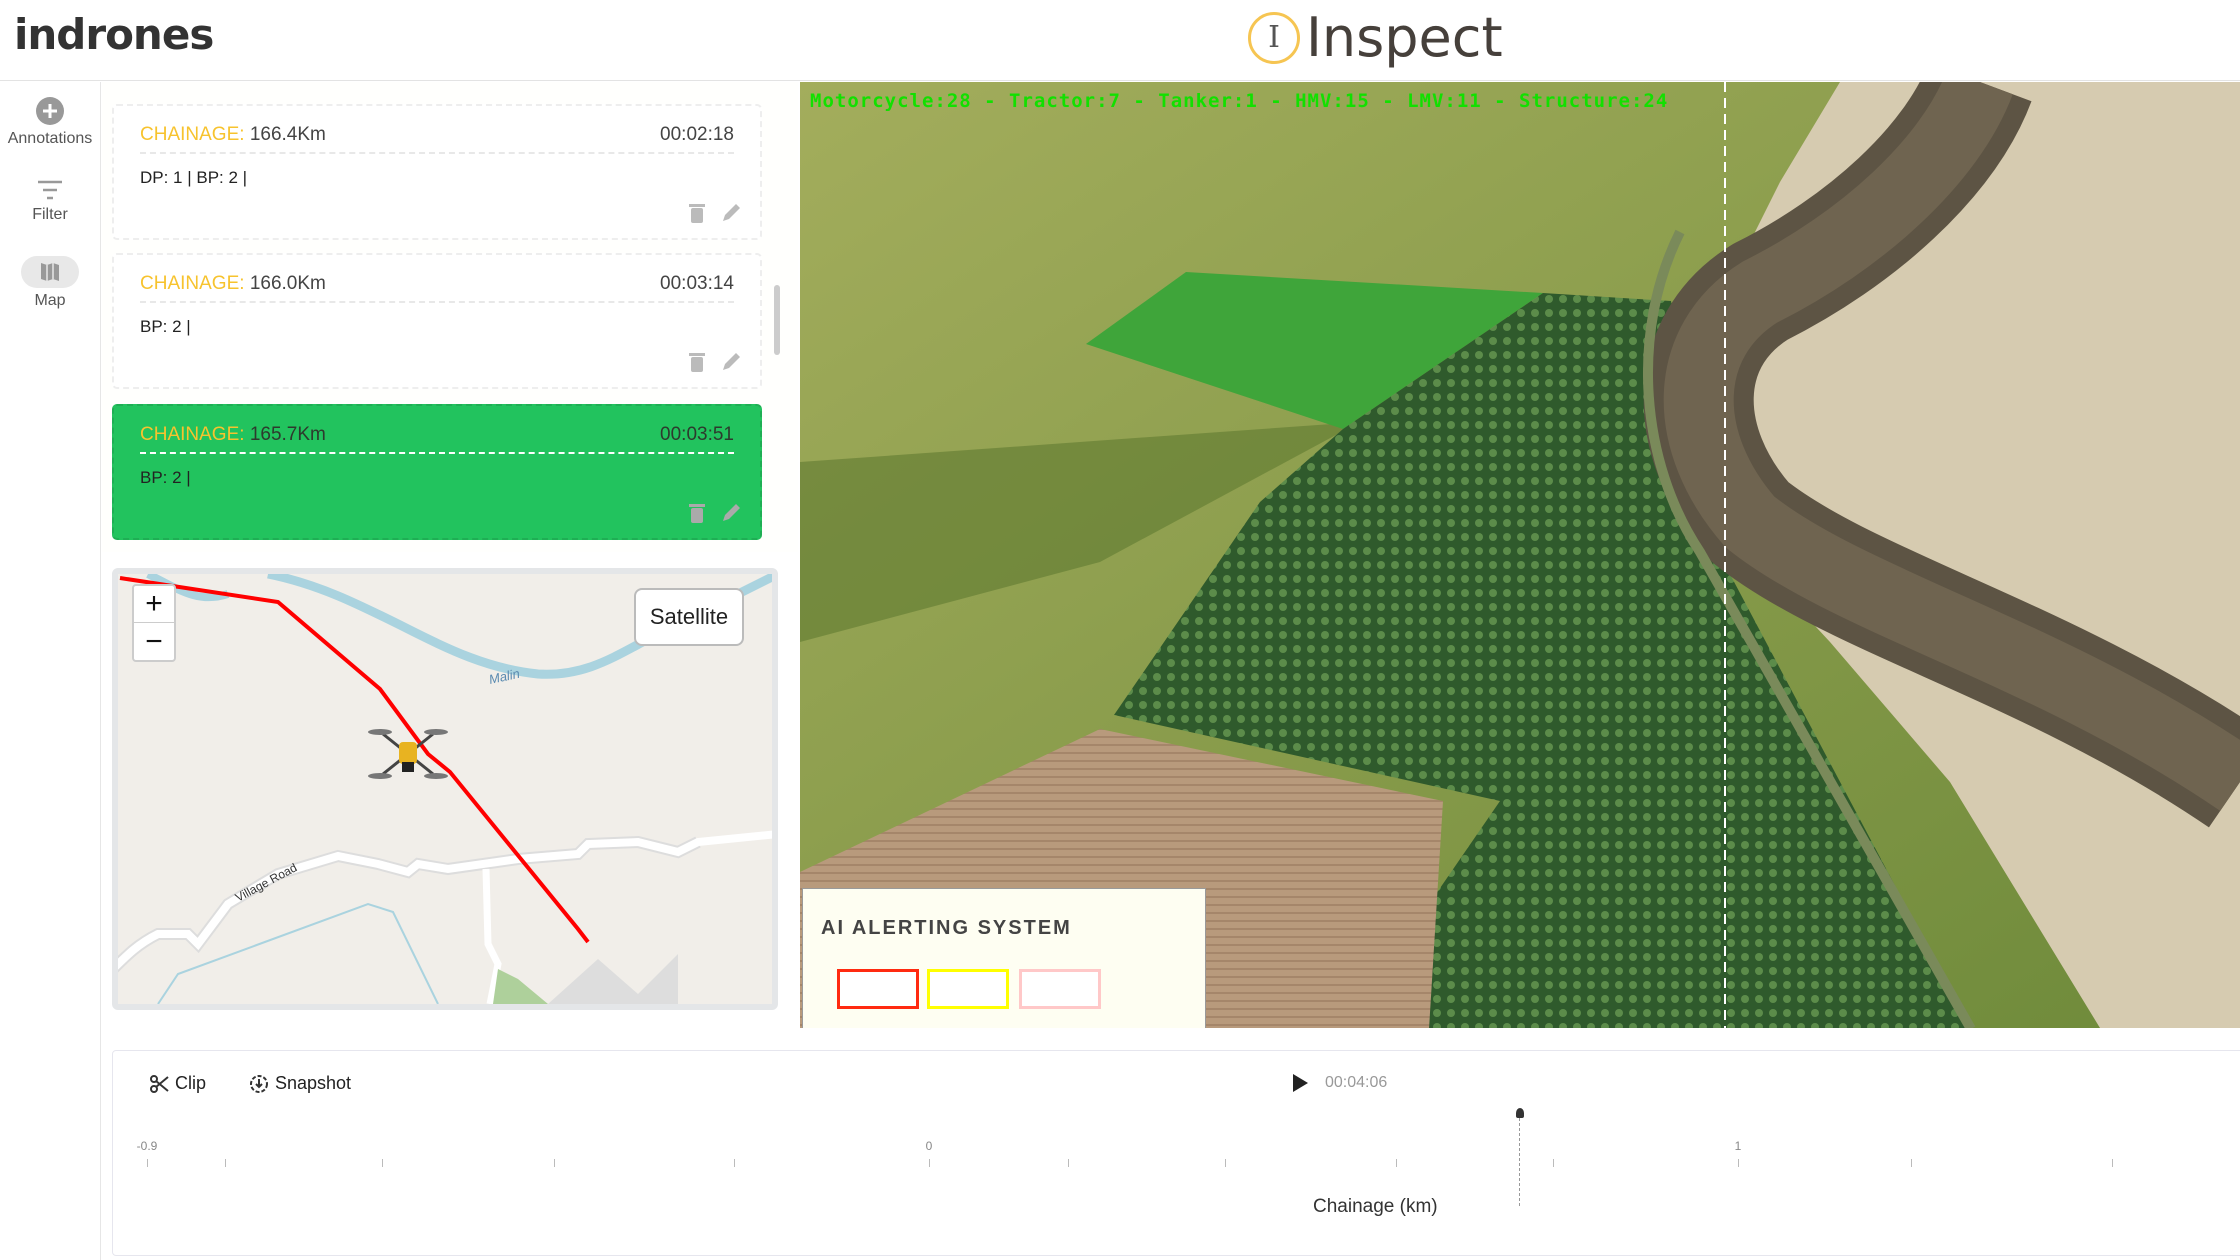 This screenshot has height=1260, width=2240. I want to click on tick-label: 1, so click(1738, 1146).